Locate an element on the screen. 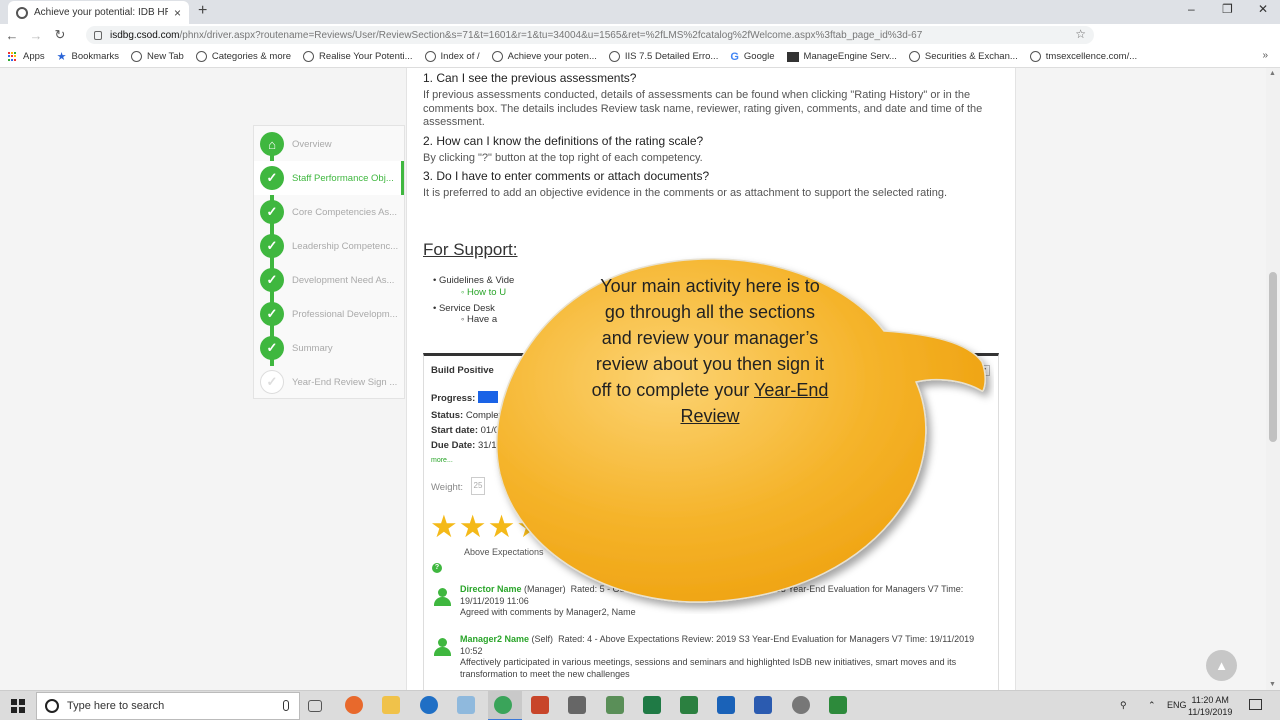  scroll-up-arrow-icon: ▲ is located at coordinates (1272, 73).